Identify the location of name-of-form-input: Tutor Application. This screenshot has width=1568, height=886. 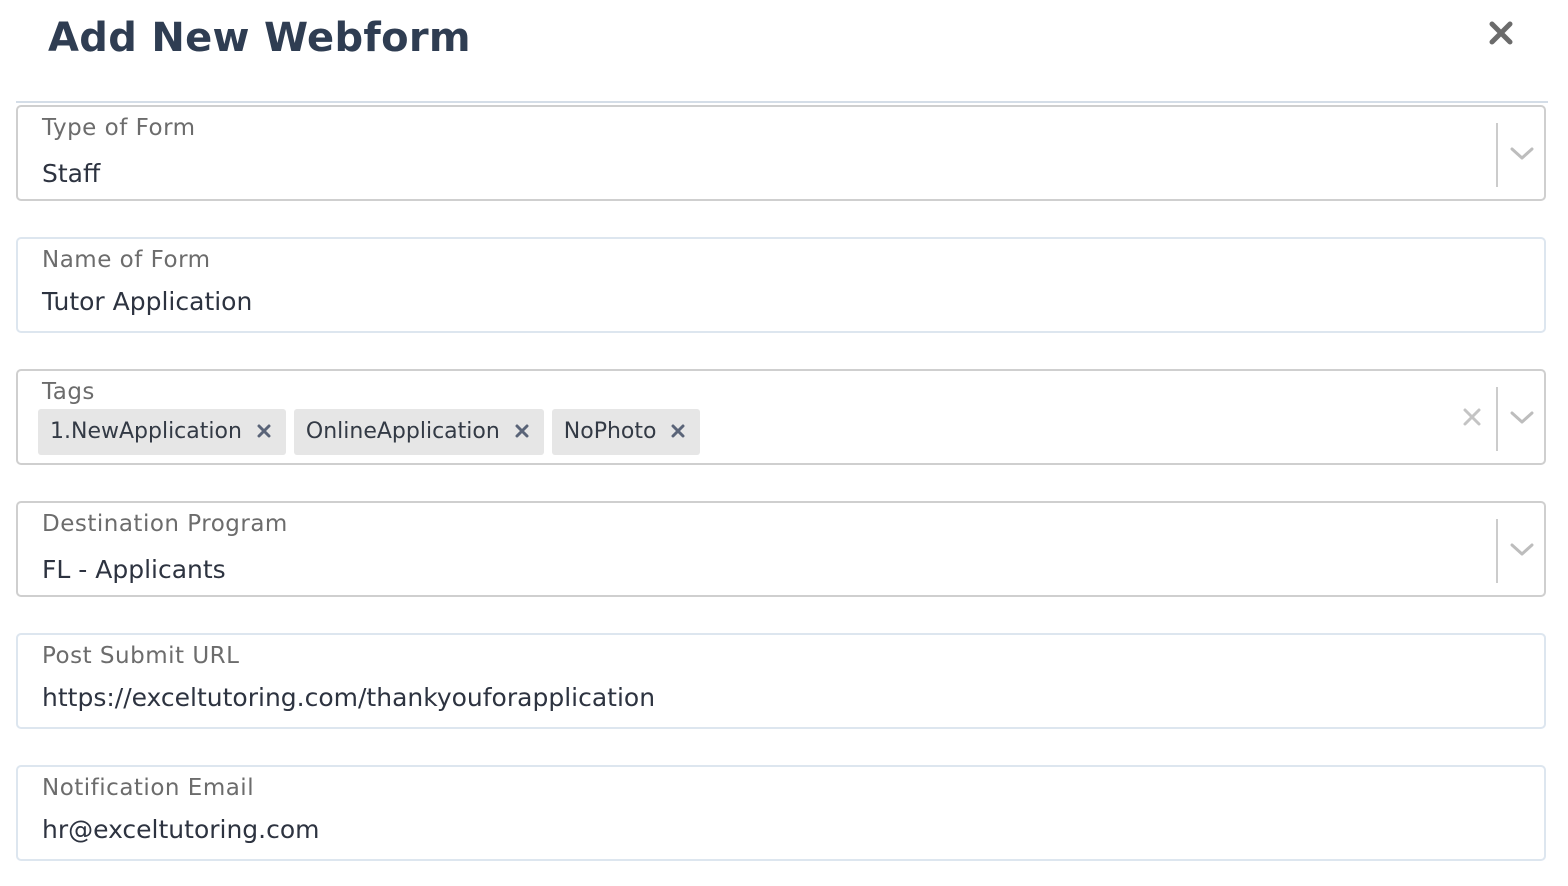
(147, 302).